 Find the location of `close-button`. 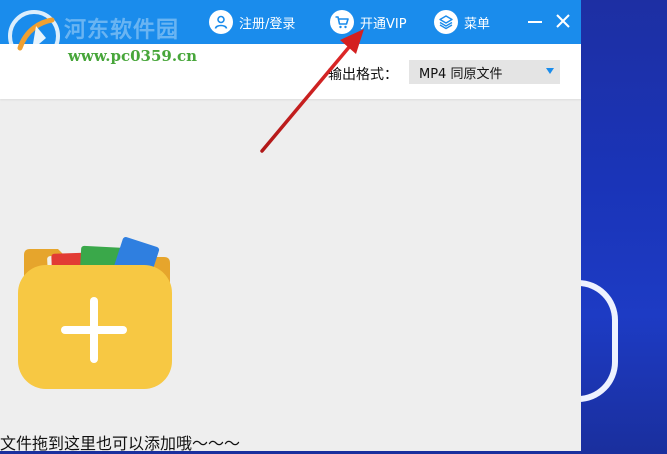

close-button is located at coordinates (563, 21).